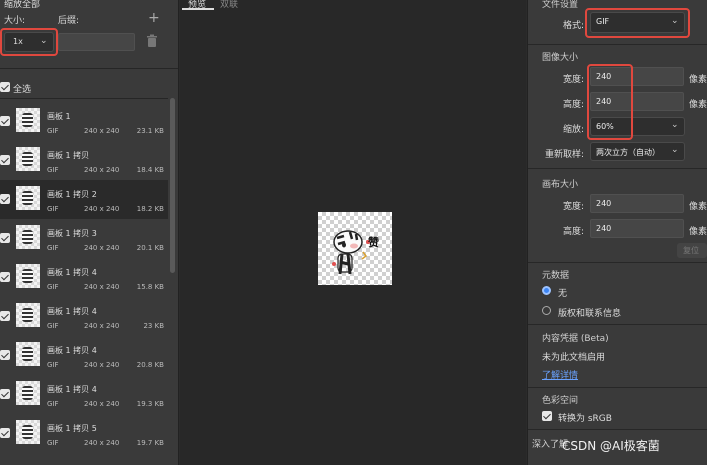 The image size is (707, 465). Describe the element at coordinates (72, 389) in the screenshot. I see `item-name: 画板 1 拷贝 4` at that location.